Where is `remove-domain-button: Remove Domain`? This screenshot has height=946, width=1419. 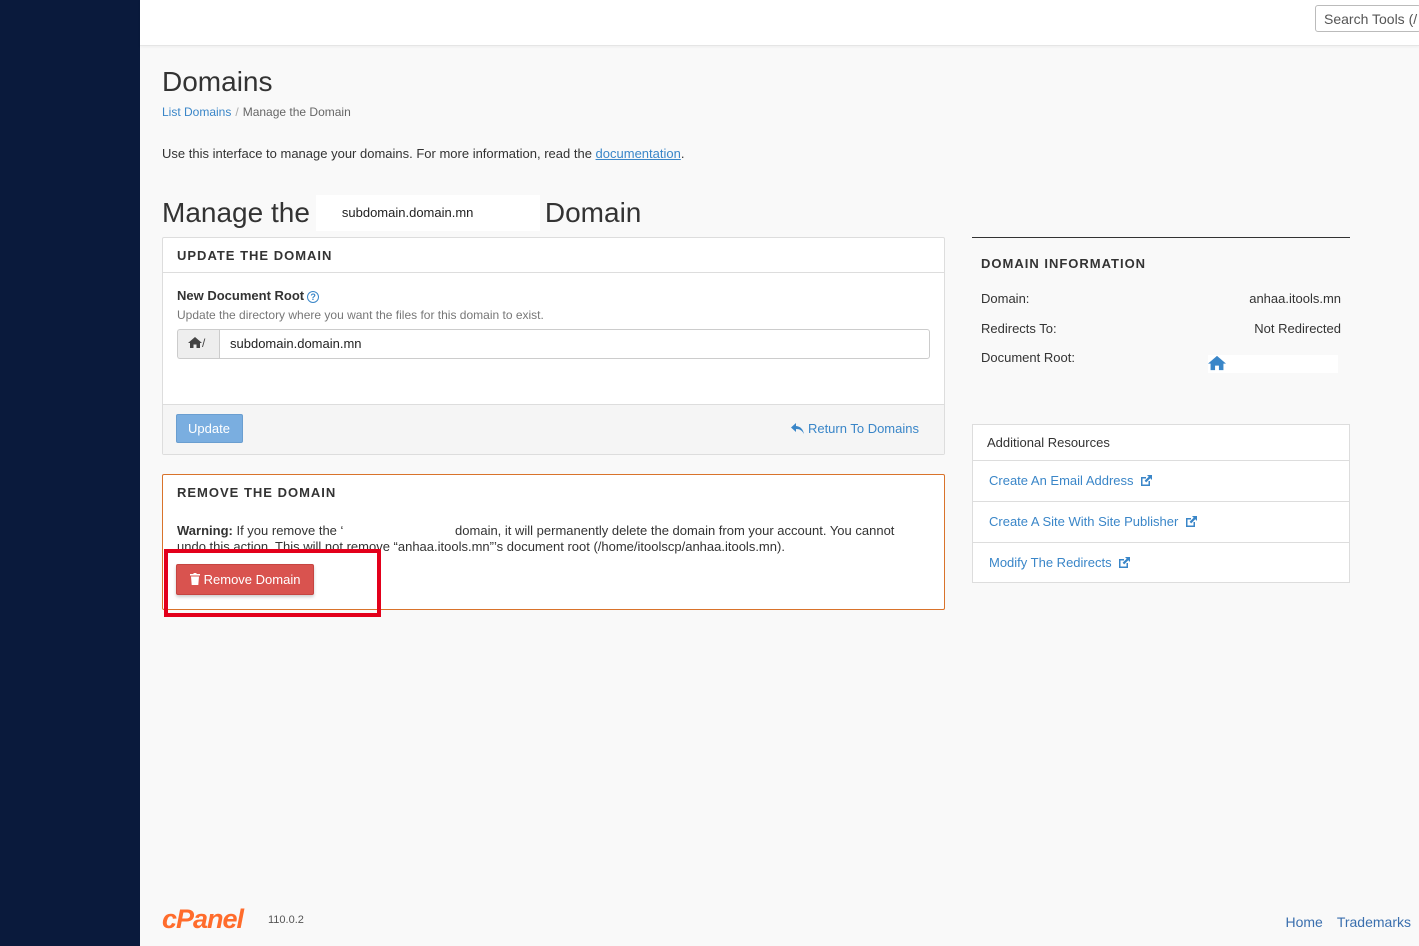
remove-domain-button: Remove Domain is located at coordinates (245, 579).